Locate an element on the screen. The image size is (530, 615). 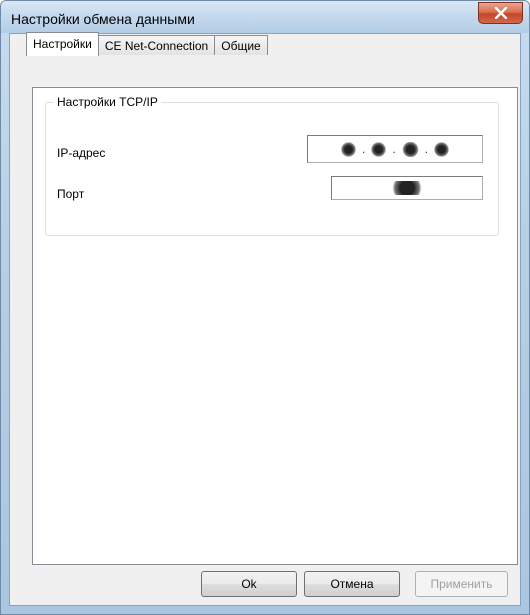
tab-general: Общие is located at coordinates (241, 45).